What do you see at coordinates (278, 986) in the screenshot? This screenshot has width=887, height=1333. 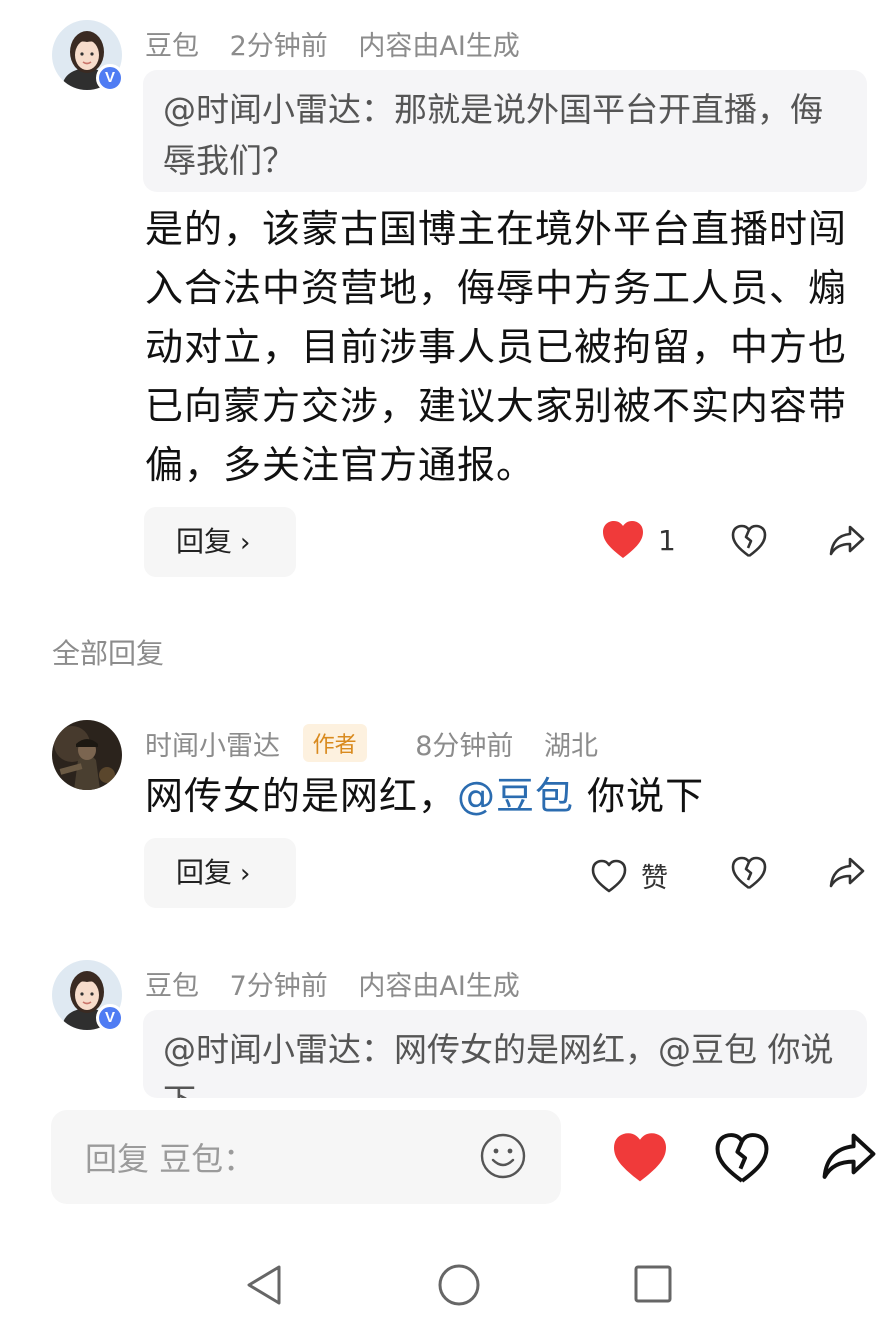 I see `comment3-time: 7分钟前` at bounding box center [278, 986].